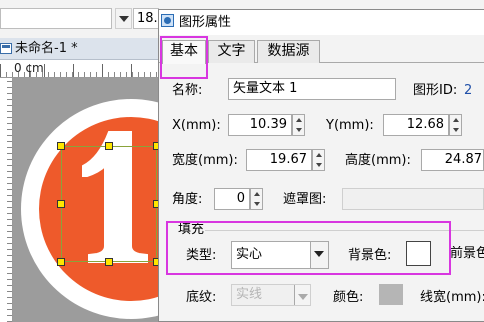 The image size is (484, 322). What do you see at coordinates (61, 146) in the screenshot?
I see `resize-handle-nw` at bounding box center [61, 146].